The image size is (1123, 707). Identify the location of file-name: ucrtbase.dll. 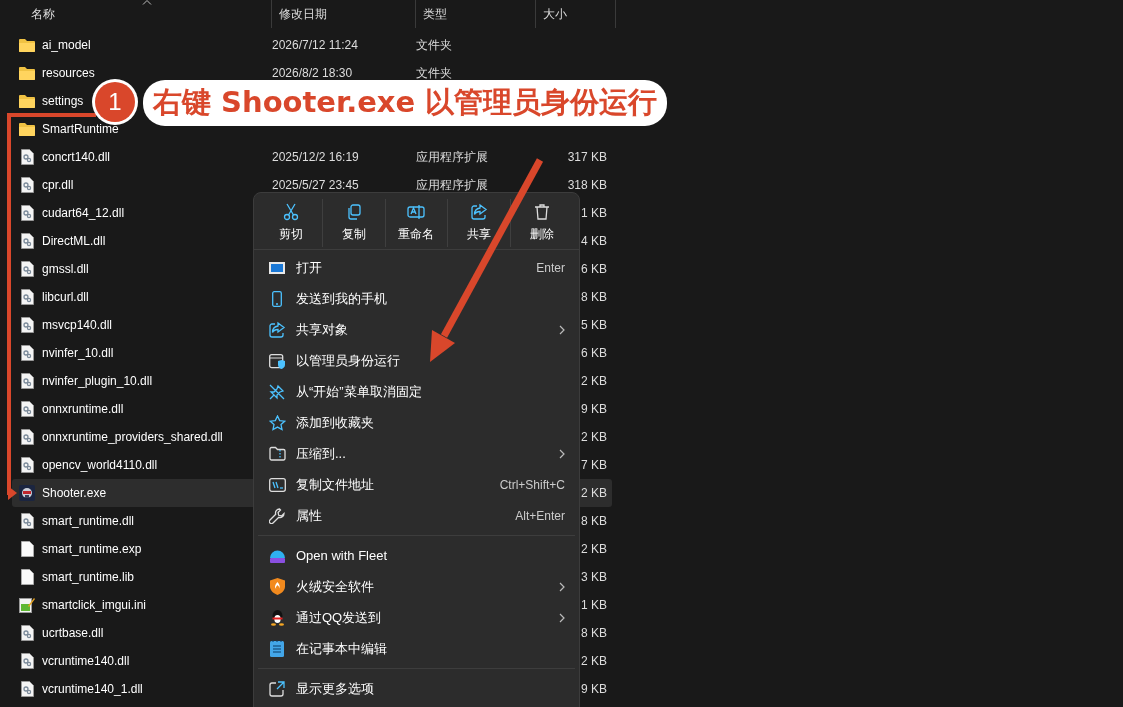
(73, 633).